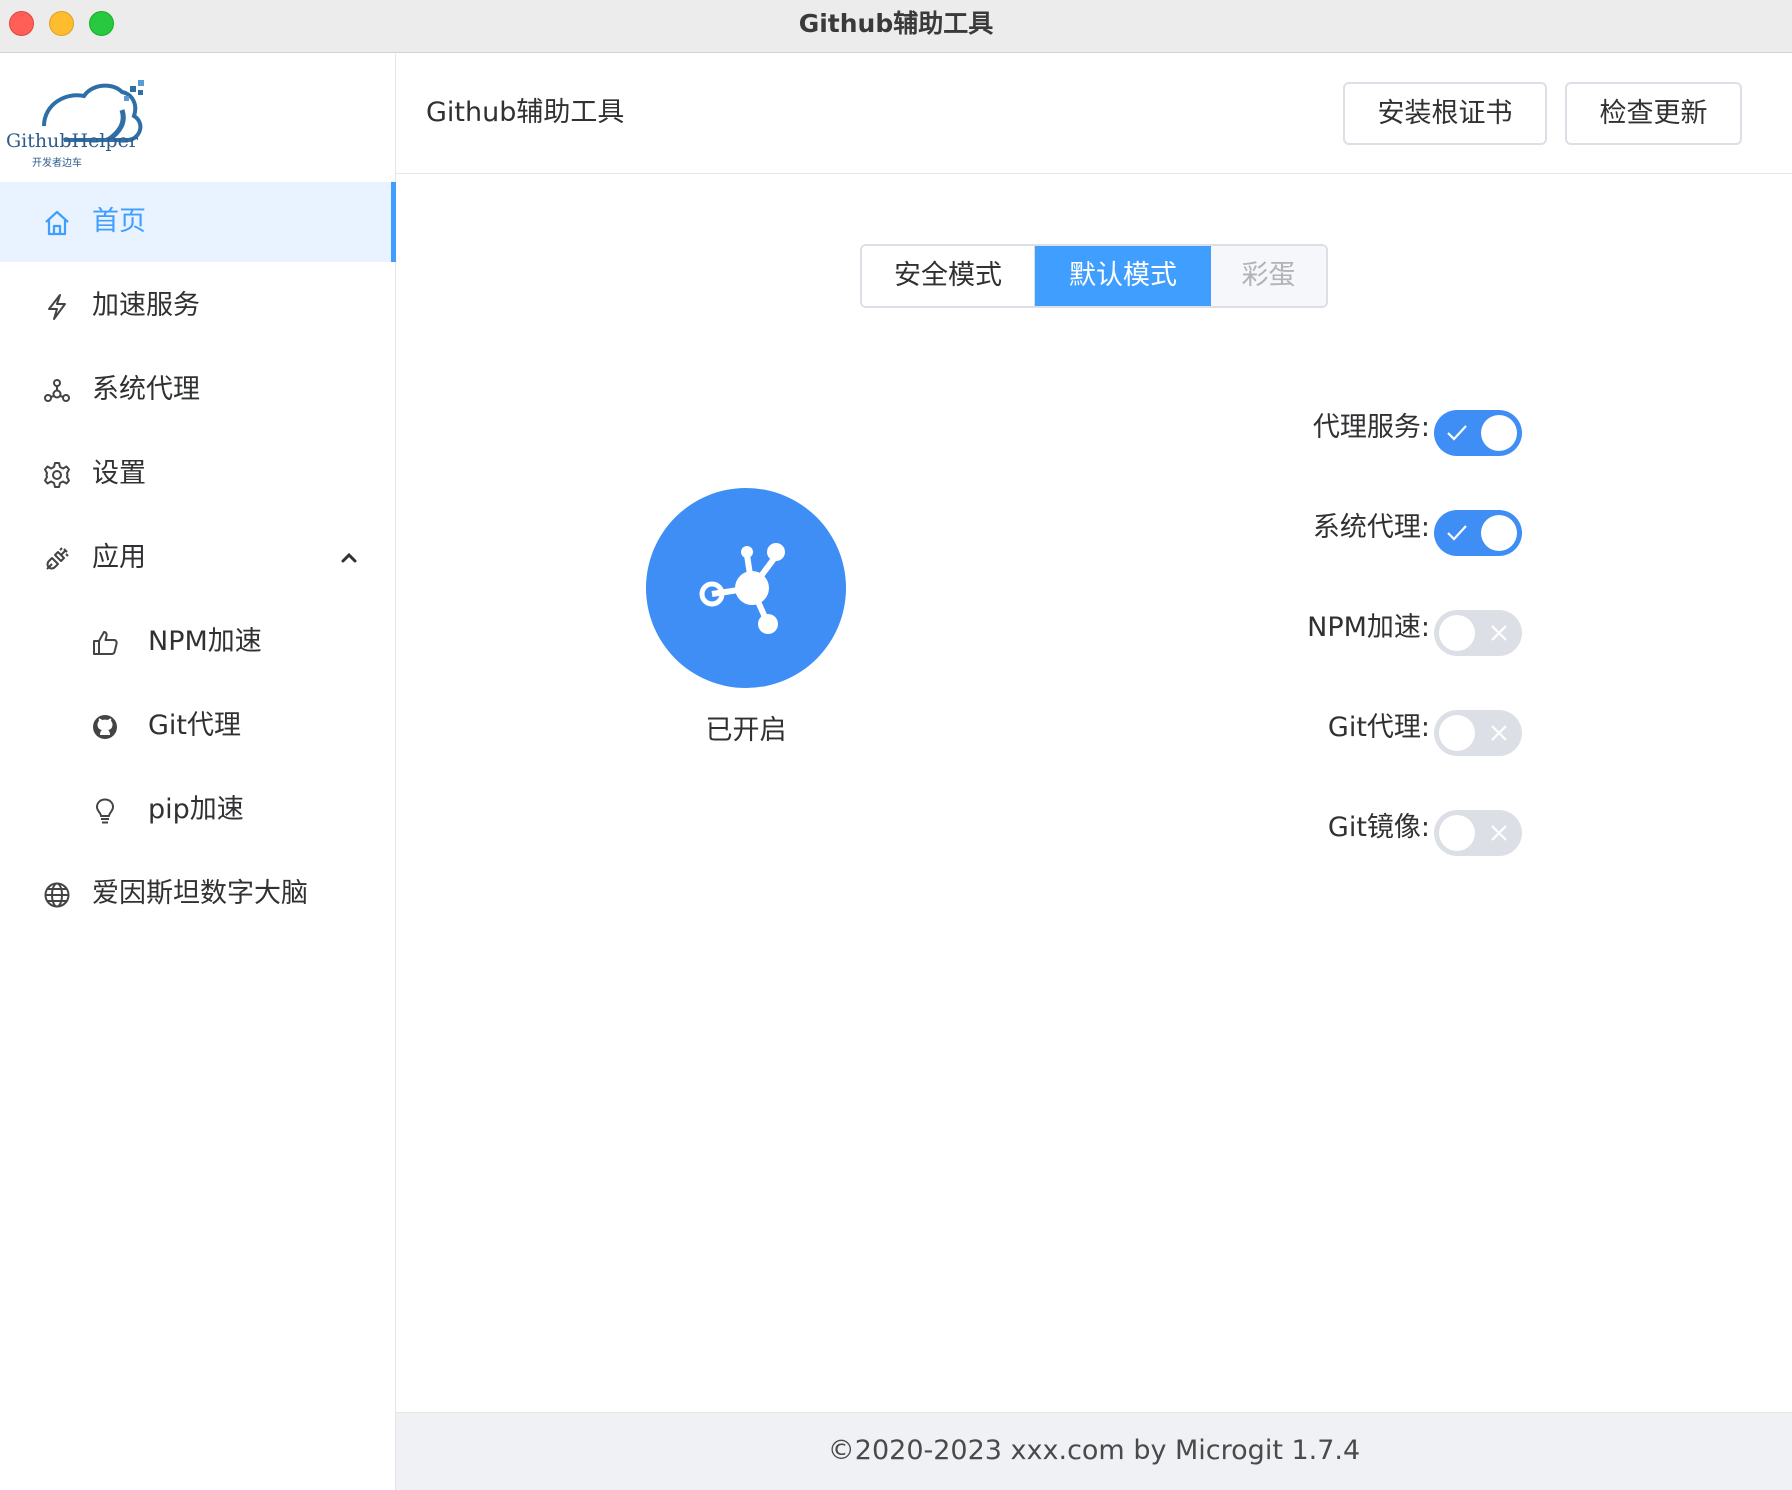  I want to click on active-indicator, so click(393, 222).